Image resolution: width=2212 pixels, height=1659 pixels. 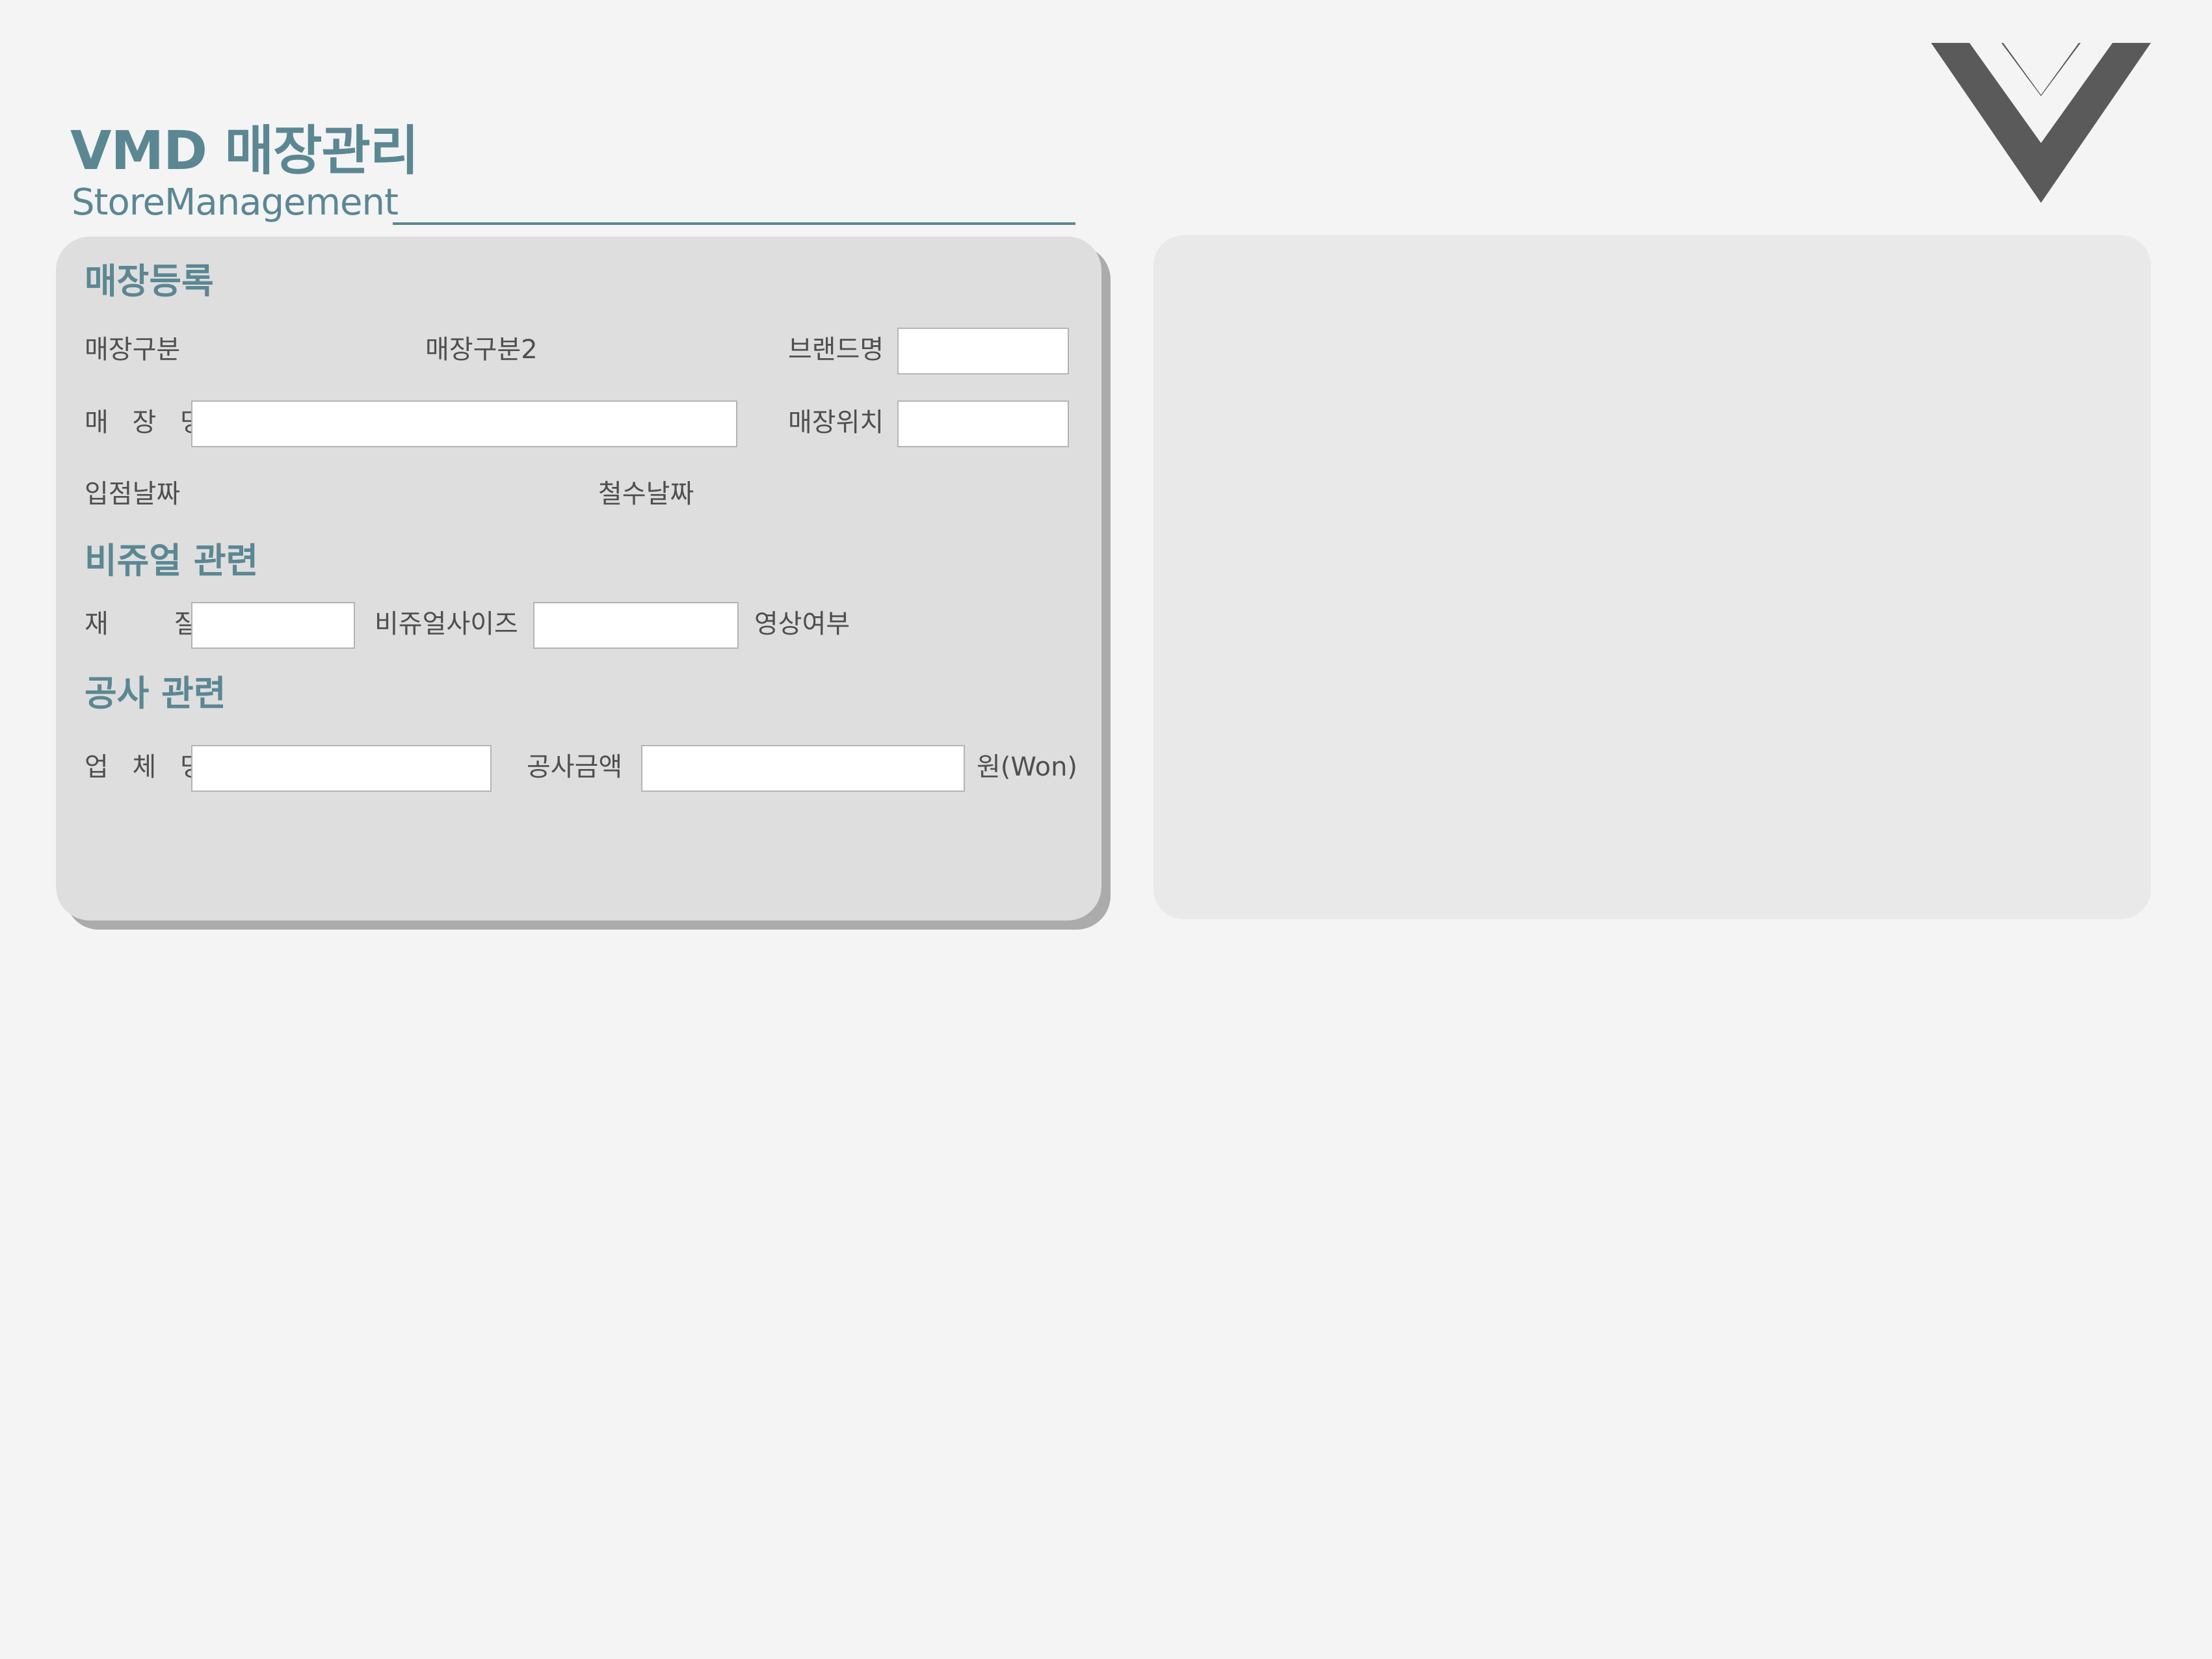 What do you see at coordinates (172, 560) in the screenshot?
I see `visual-section-heading: 비쥬얼 관련` at bounding box center [172, 560].